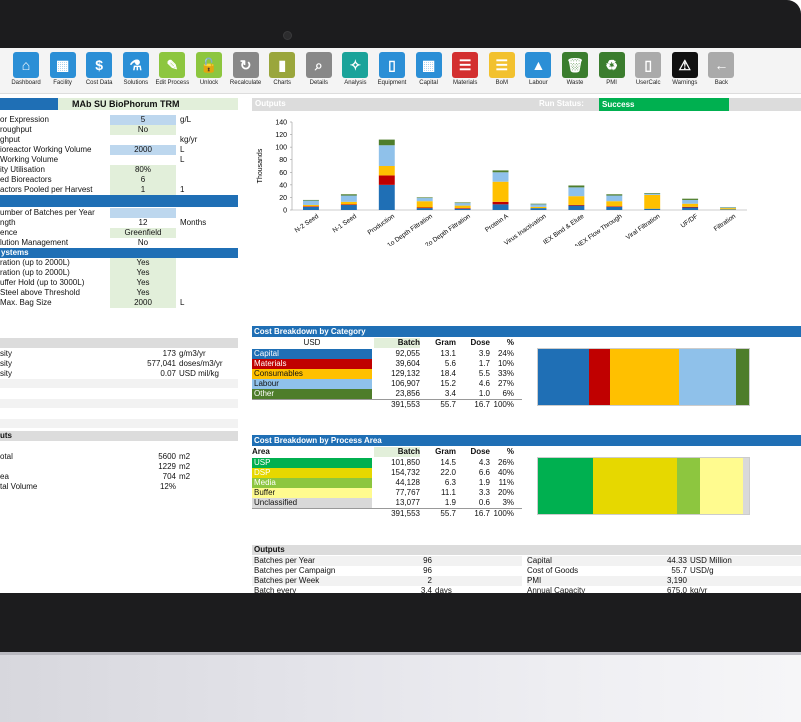 This screenshot has width=801, height=722. What do you see at coordinates (136, 73) in the screenshot?
I see `toolbar-button-solutions: ⚗ Solutions` at bounding box center [136, 73].